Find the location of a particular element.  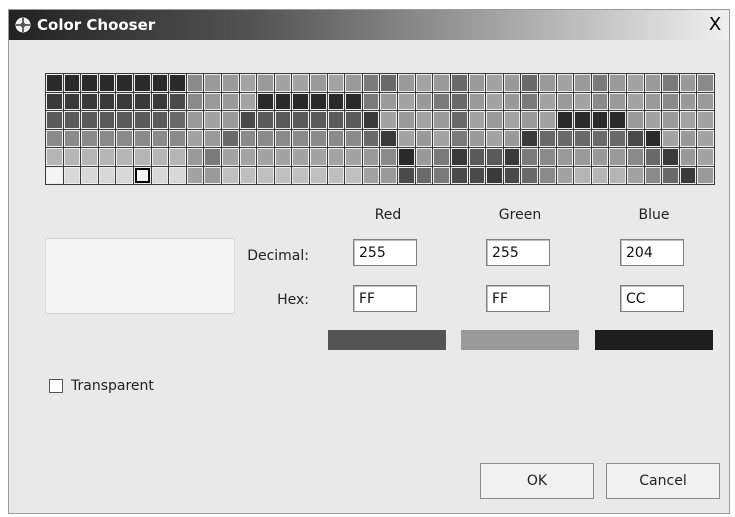

close-button: X is located at coordinates (715, 25).